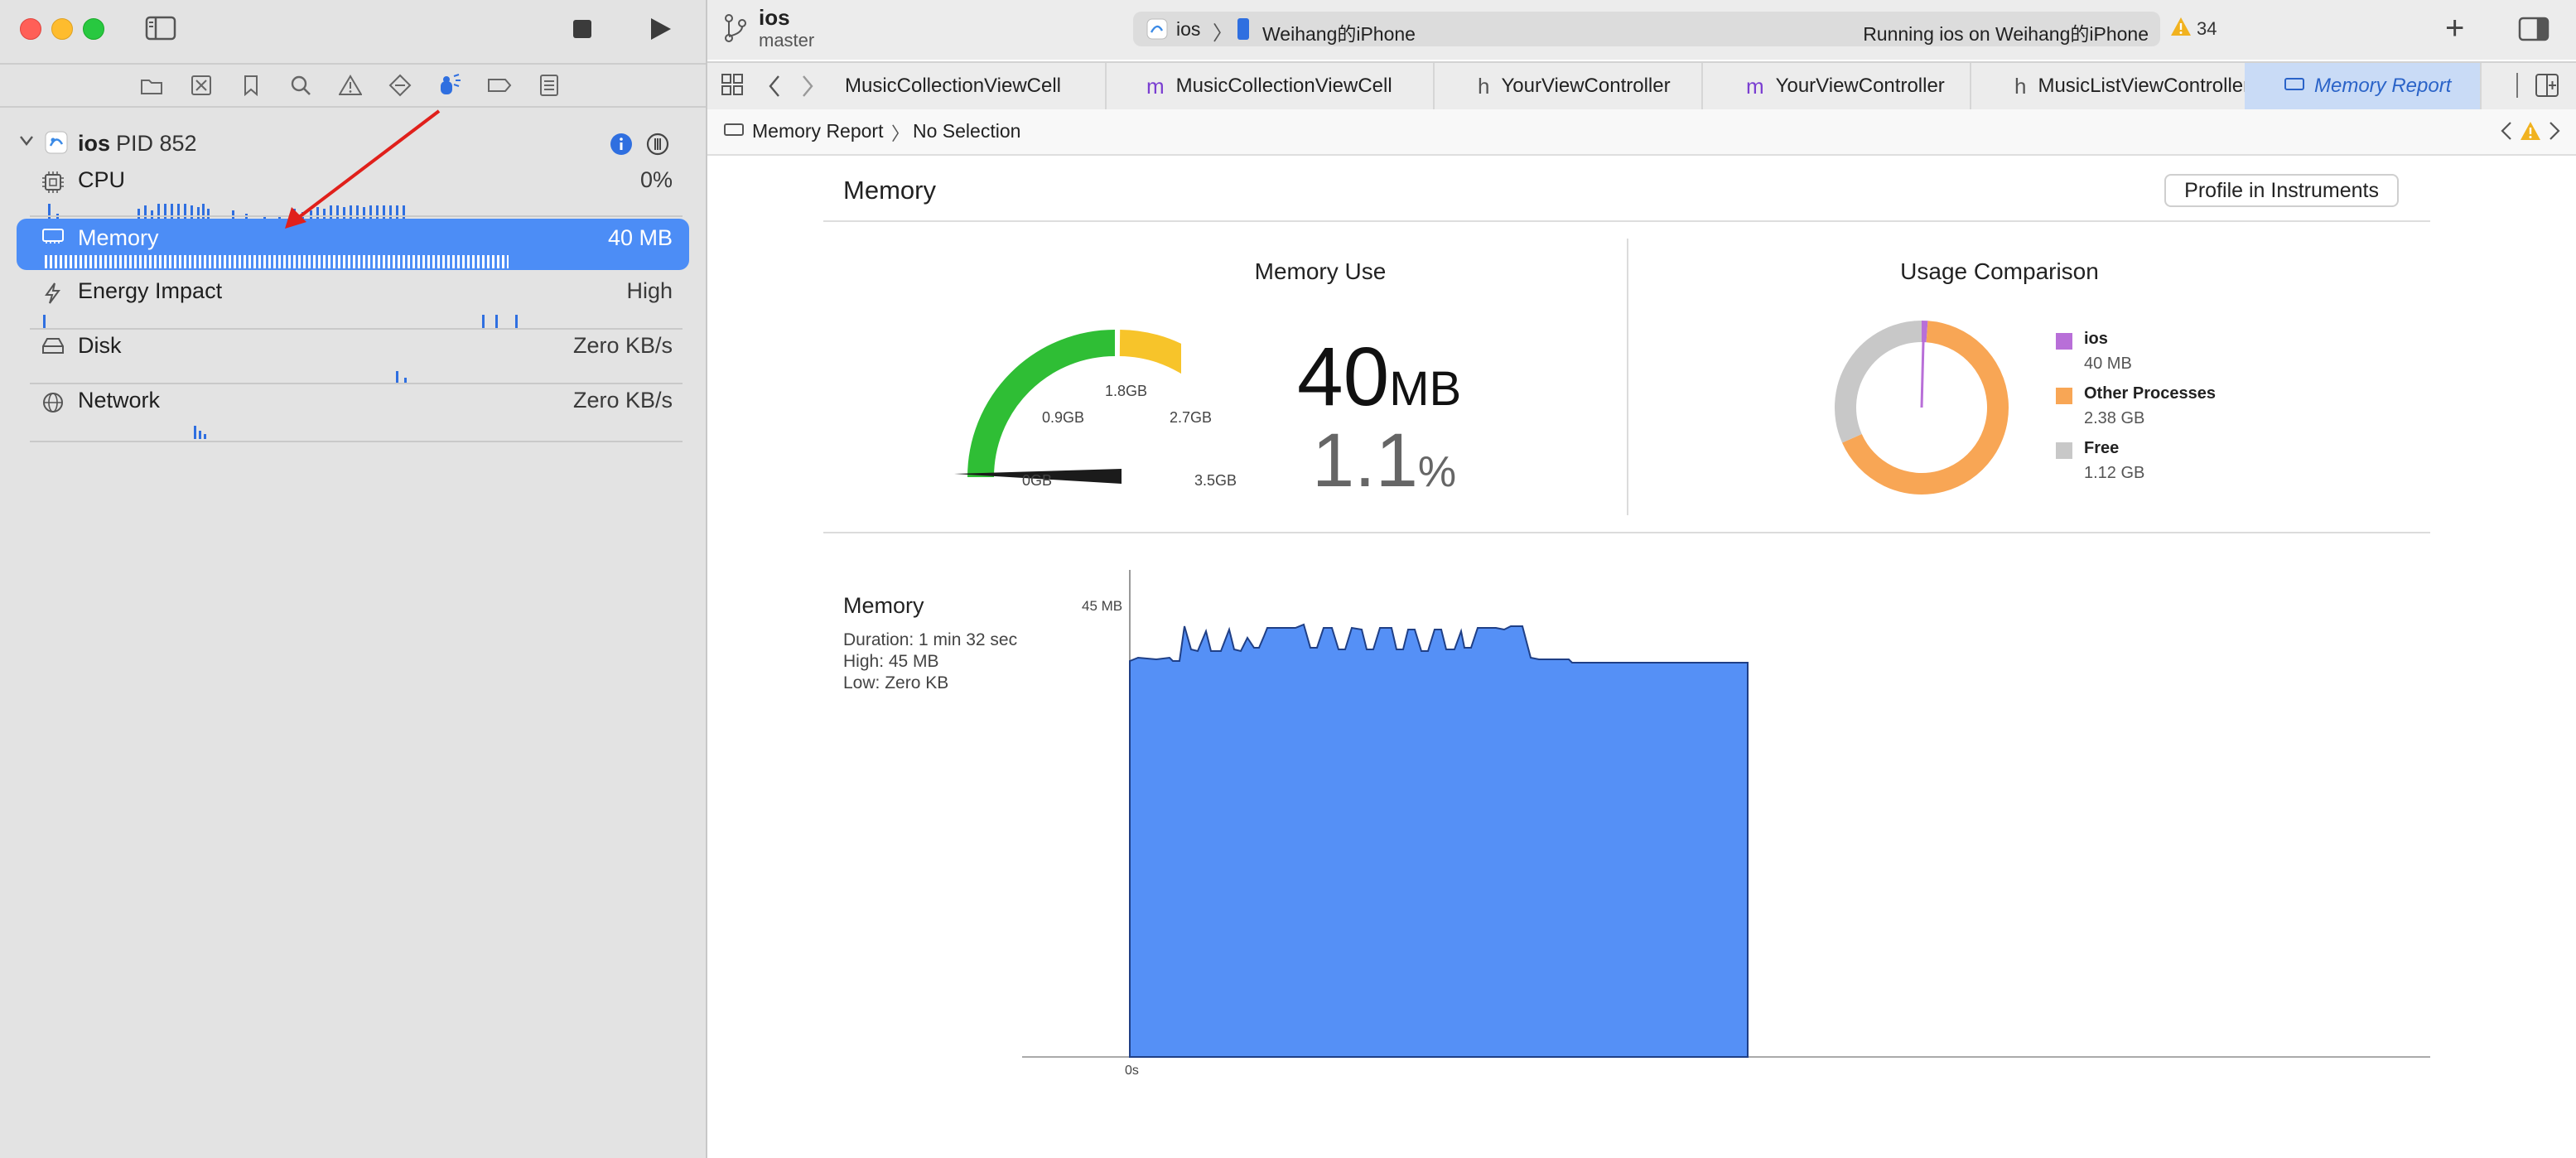 This screenshot has width=2576, height=1158. What do you see at coordinates (1425, 389) in the screenshot?
I see `memory-use-unit: MB` at bounding box center [1425, 389].